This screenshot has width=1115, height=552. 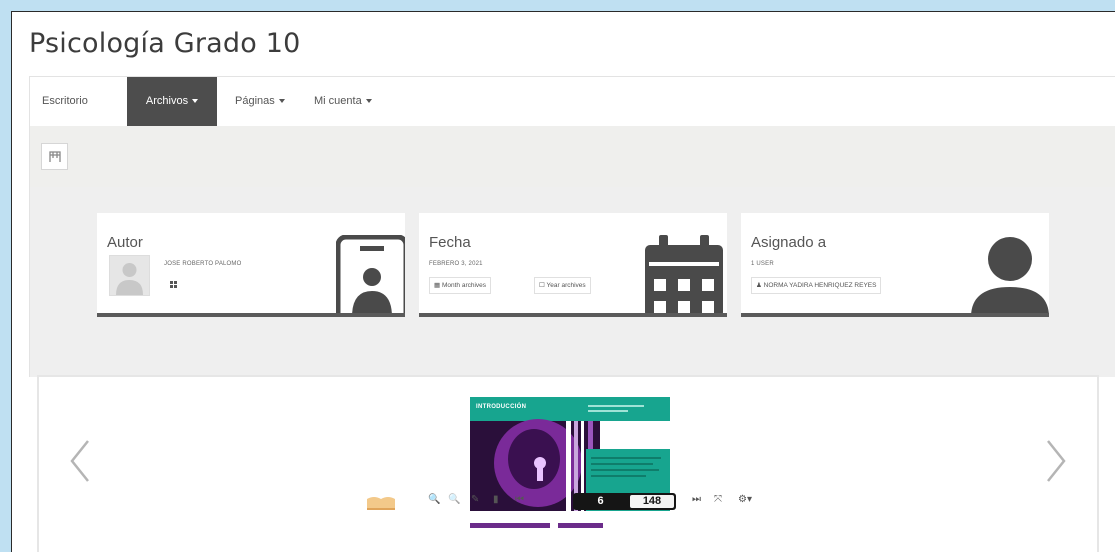 What do you see at coordinates (572, 502) in the screenshot?
I see `flipbook-controls: 🔍 🔍 ✎ ▮ ⏮ 6 148 ⏭ ⤧ ⚙▾` at bounding box center [572, 502].